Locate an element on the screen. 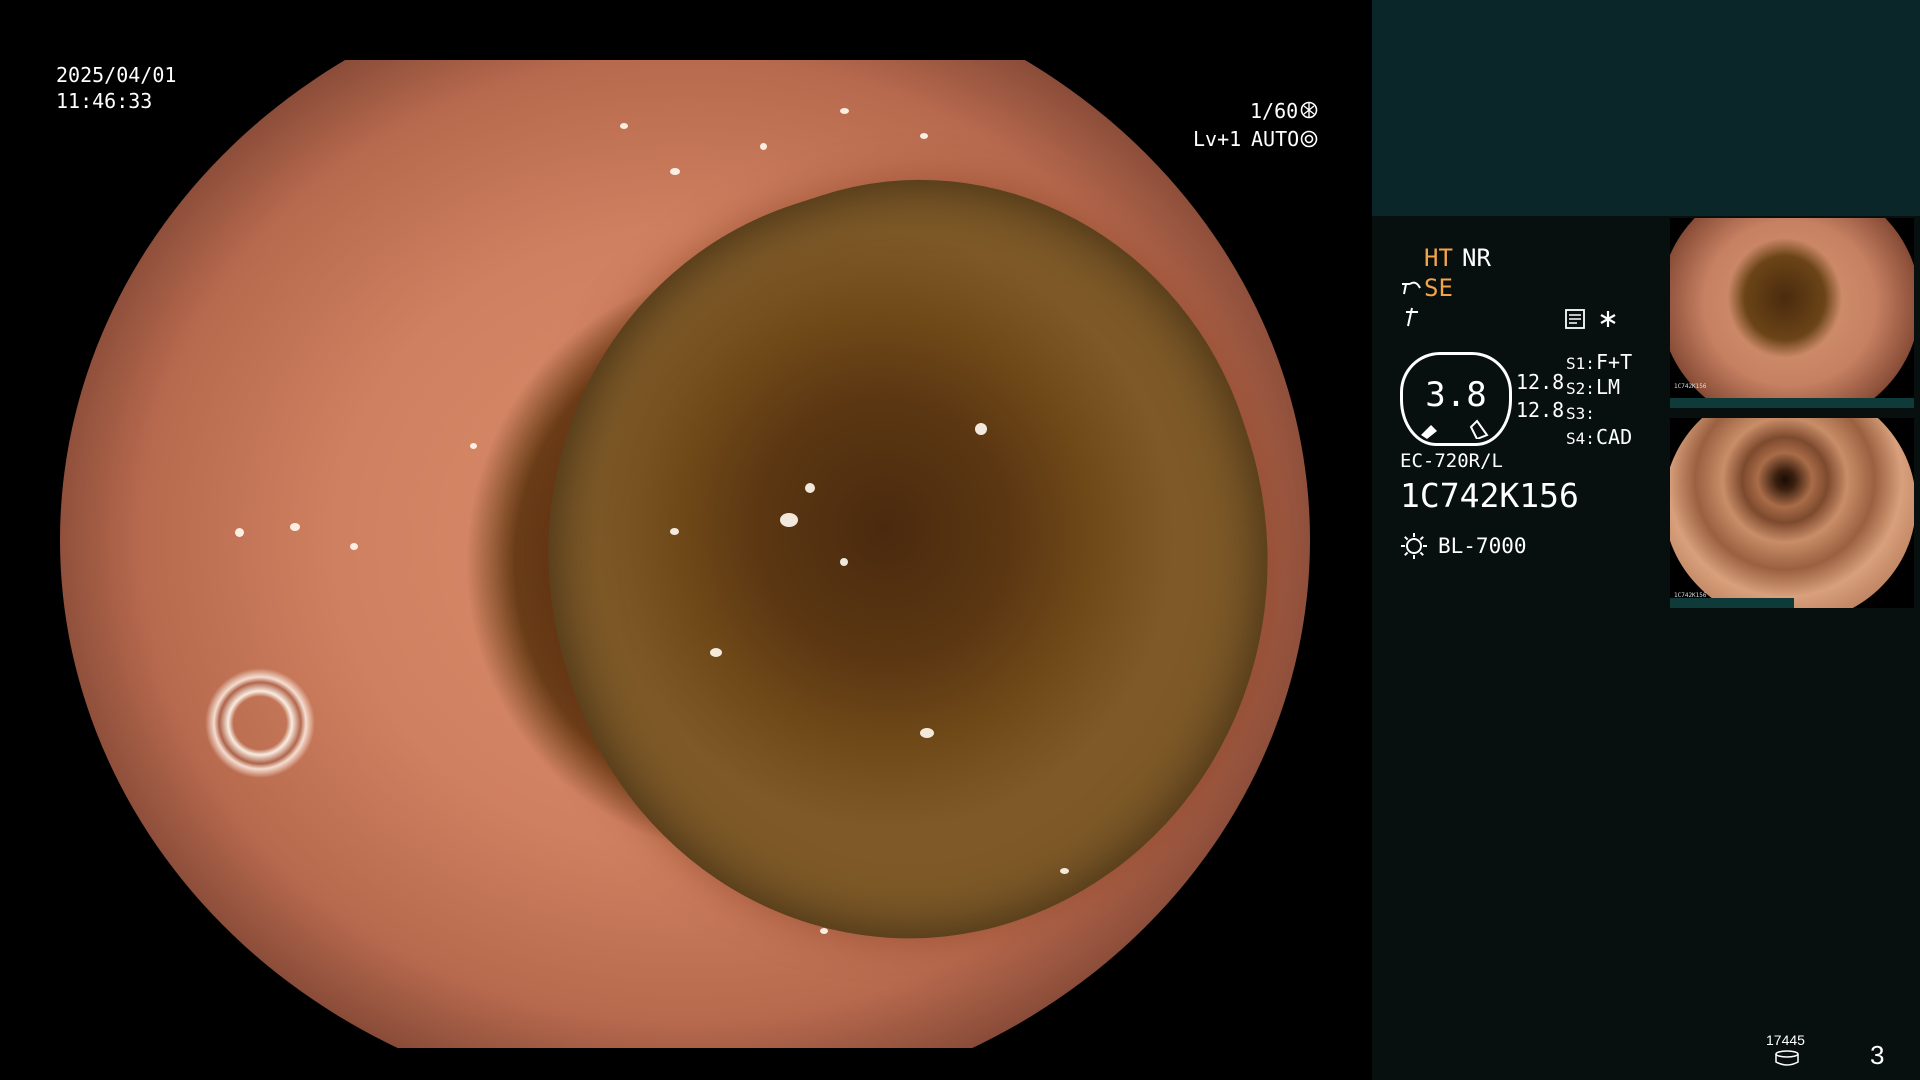  scale-bottom: 12.8 is located at coordinates (1540, 410).